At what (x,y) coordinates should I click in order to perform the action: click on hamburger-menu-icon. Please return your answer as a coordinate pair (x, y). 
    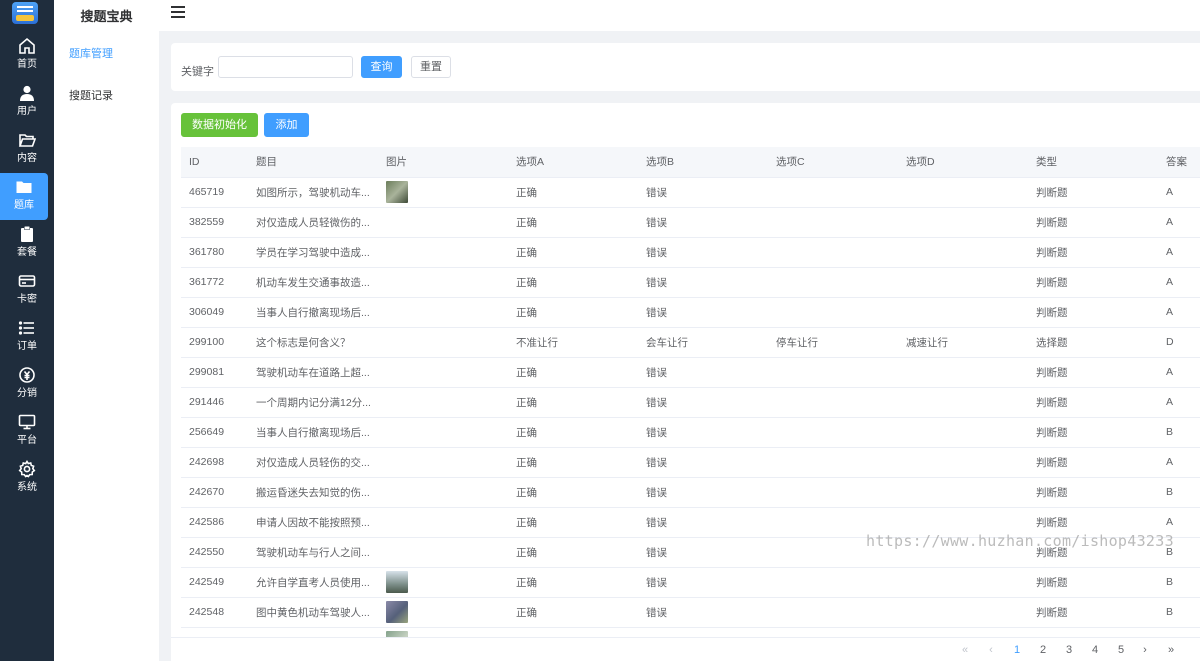
    Looking at the image, I should click on (178, 13).